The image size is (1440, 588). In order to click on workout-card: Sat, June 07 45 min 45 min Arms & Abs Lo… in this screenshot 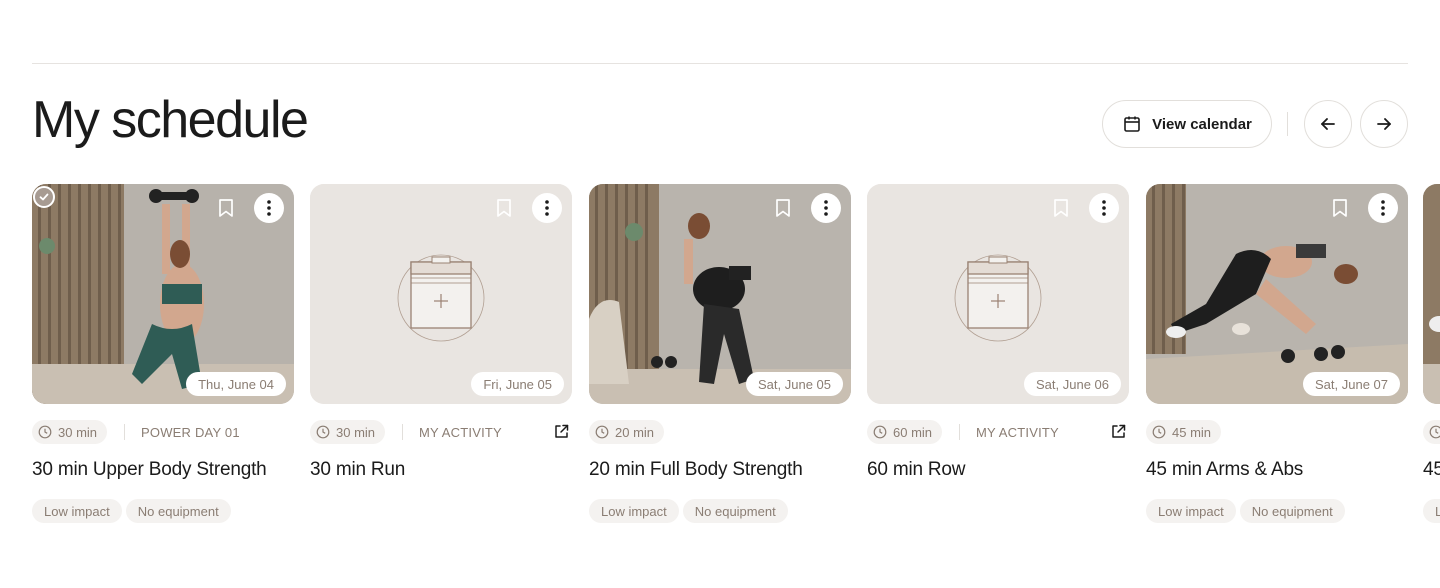, I will do `click(1277, 353)`.